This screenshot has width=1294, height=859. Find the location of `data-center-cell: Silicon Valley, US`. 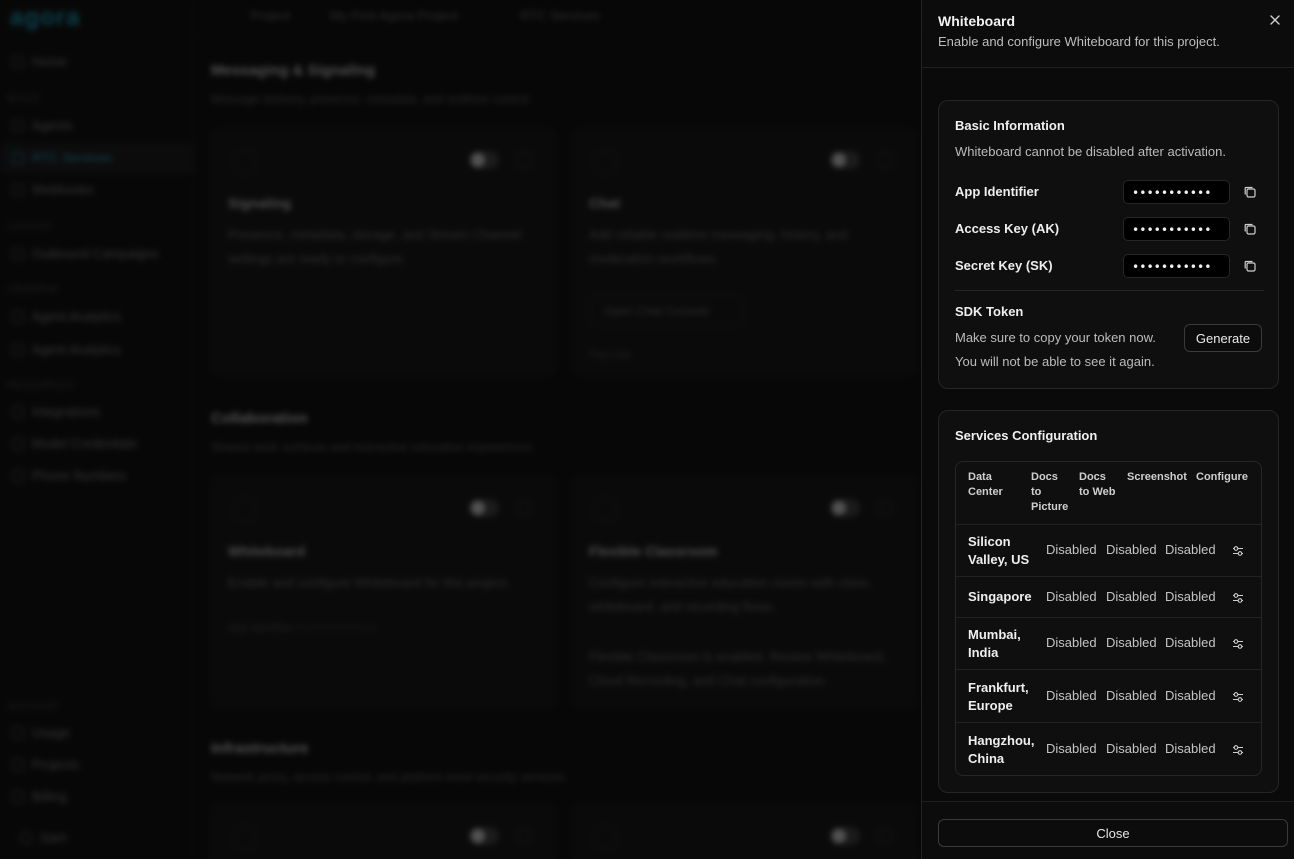

data-center-cell: Silicon Valley, US is located at coordinates (999, 550).